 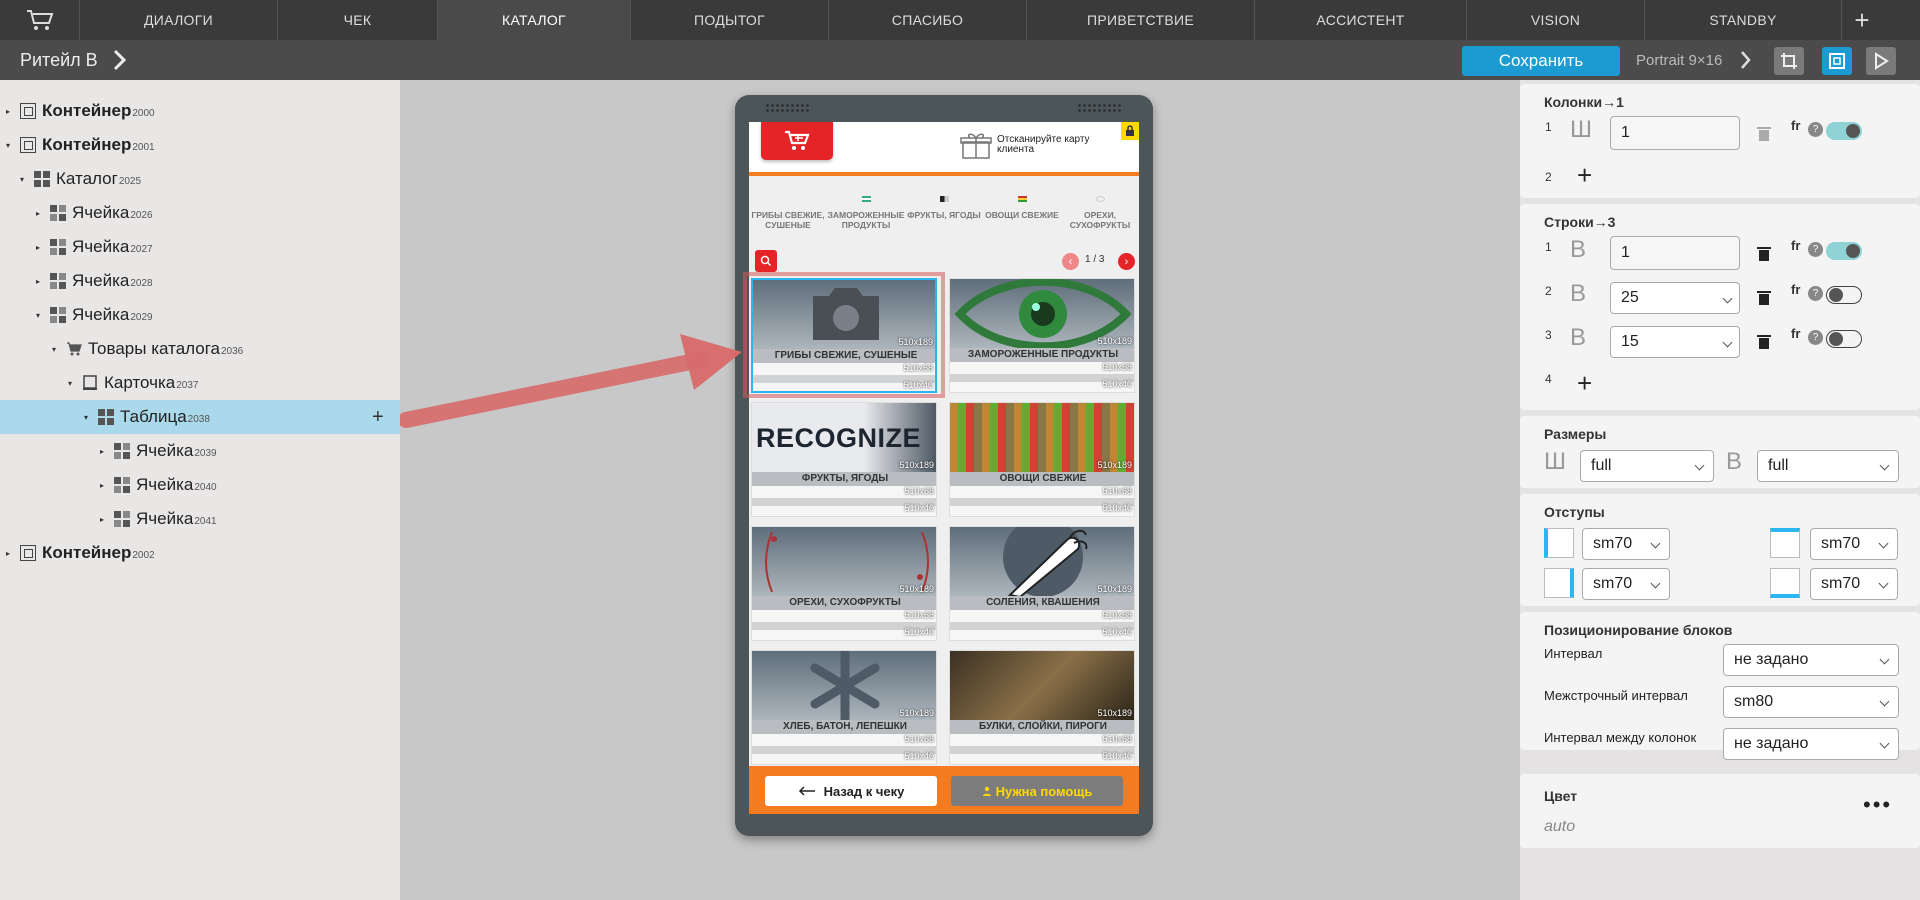 What do you see at coordinates (200, 247) in the screenshot?
I see `tree-node-cell-2027: ▸ Ячейка 2027` at bounding box center [200, 247].